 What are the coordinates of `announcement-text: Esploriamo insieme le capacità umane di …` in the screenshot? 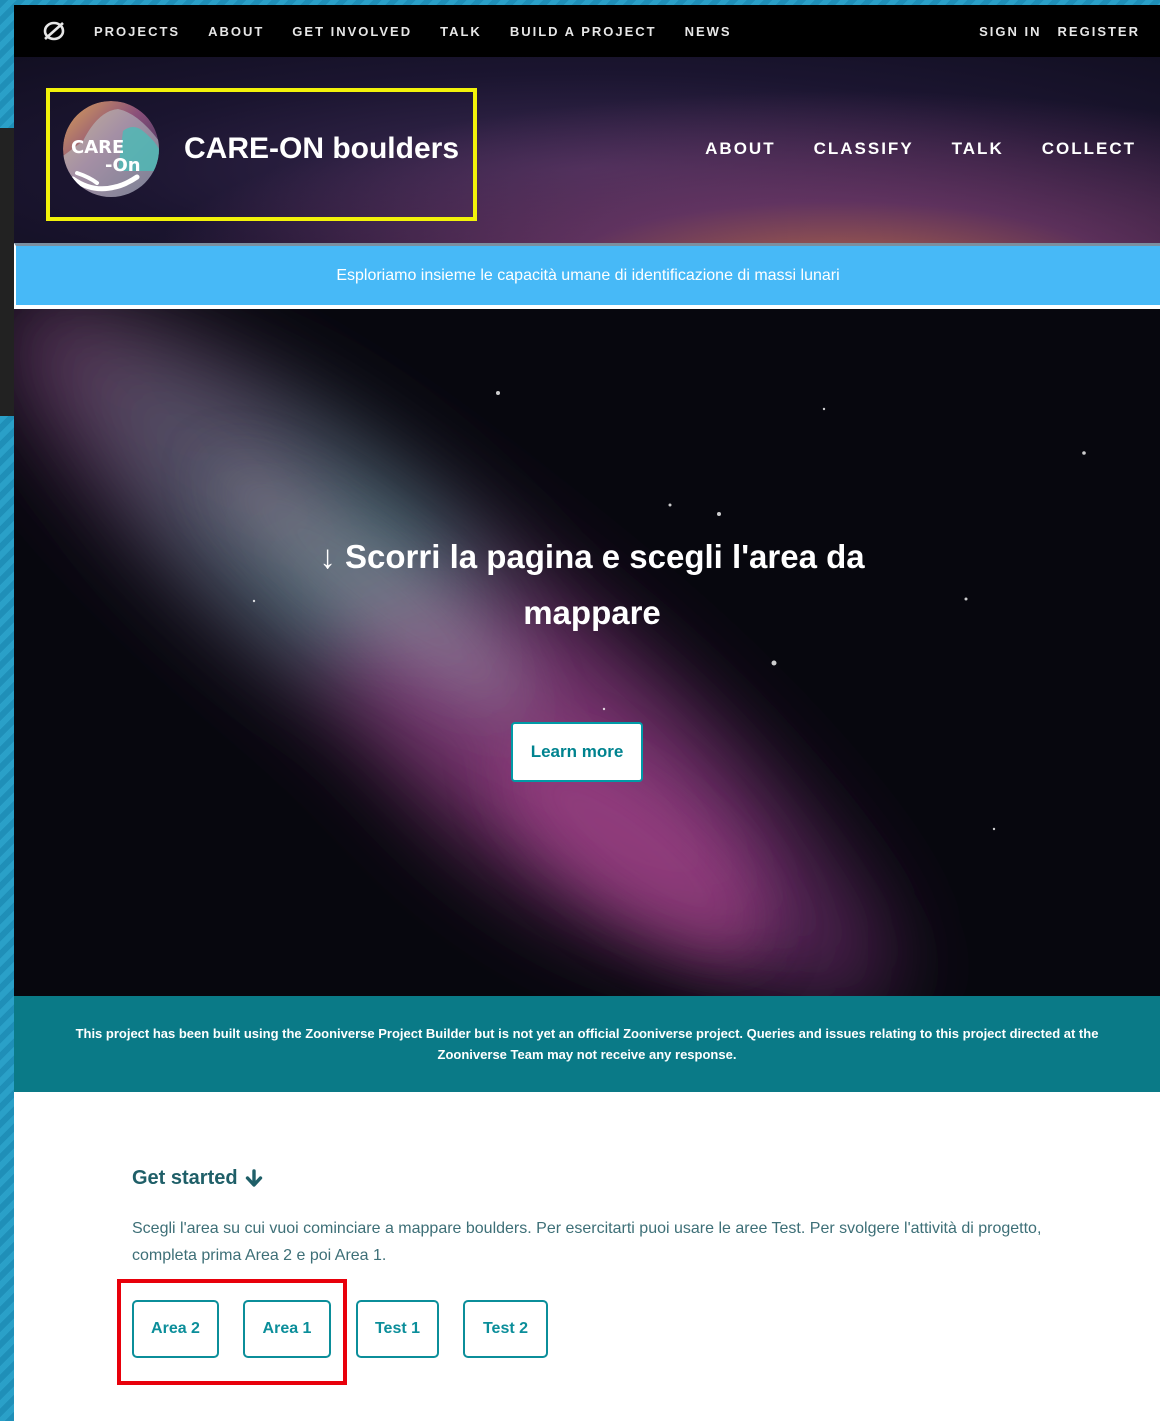 It's located at (588, 275).